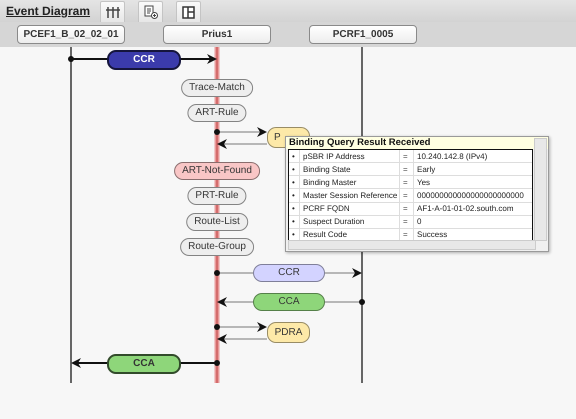 The width and height of the screenshot is (576, 419). I want to click on step-node: Route-List, so click(217, 221).